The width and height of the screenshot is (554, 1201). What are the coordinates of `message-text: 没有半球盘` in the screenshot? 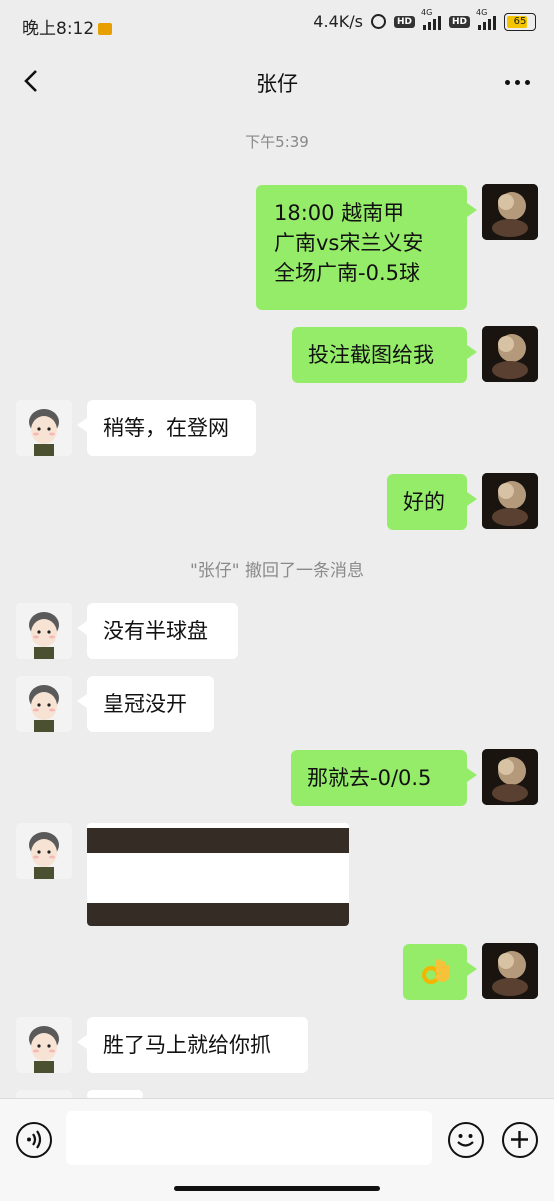 It's located at (155, 631).